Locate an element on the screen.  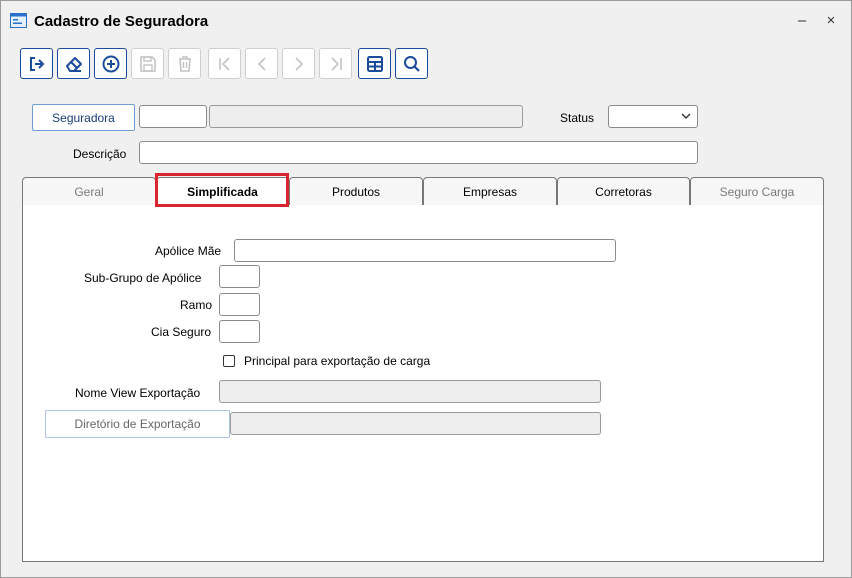
apolice-mae-label: Apólice Mãe is located at coordinates (188, 251).